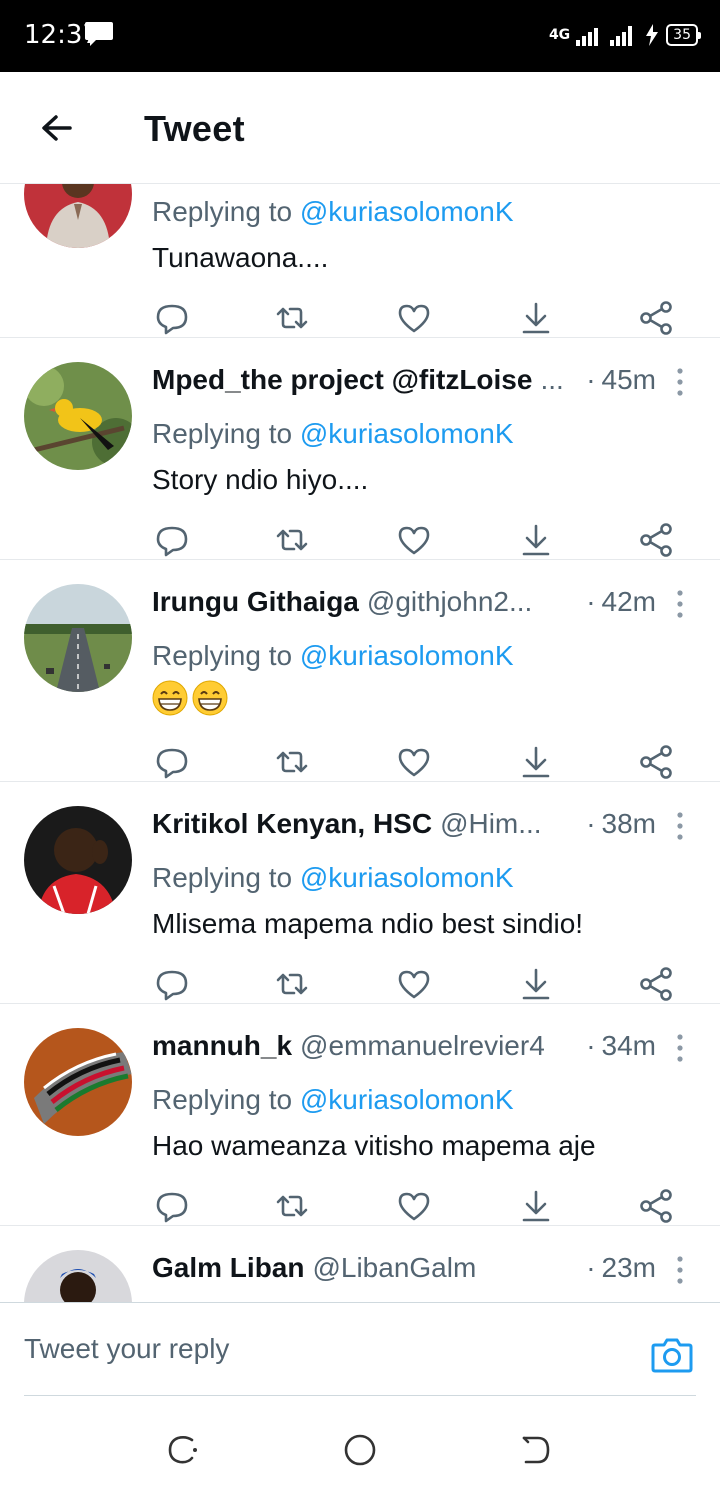 This screenshot has width=720, height=1500. Describe the element at coordinates (184, 1450) in the screenshot. I see `recent-apps-icon` at that location.